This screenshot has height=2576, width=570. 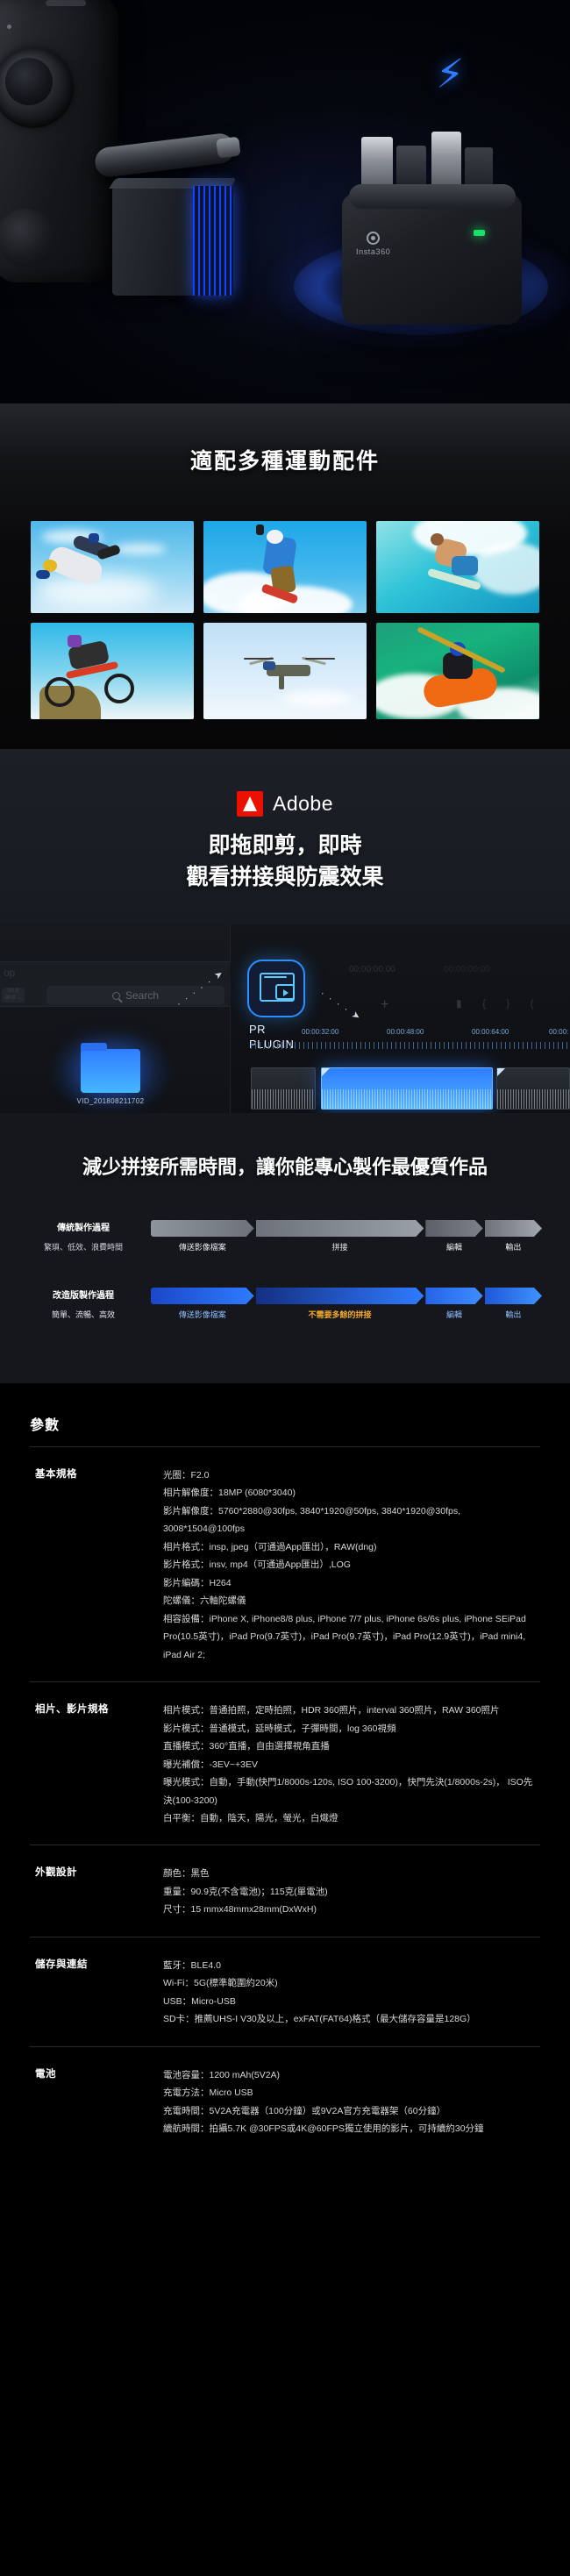 I want to click on camera-lens-icon, so click(x=37, y=88).